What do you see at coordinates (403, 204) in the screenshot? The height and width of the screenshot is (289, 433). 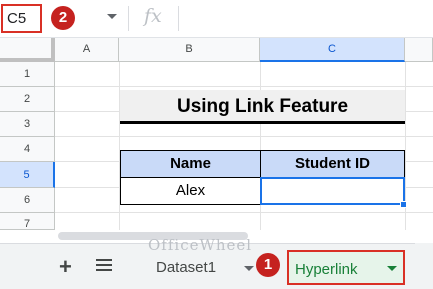 I see `fill-handle` at bounding box center [403, 204].